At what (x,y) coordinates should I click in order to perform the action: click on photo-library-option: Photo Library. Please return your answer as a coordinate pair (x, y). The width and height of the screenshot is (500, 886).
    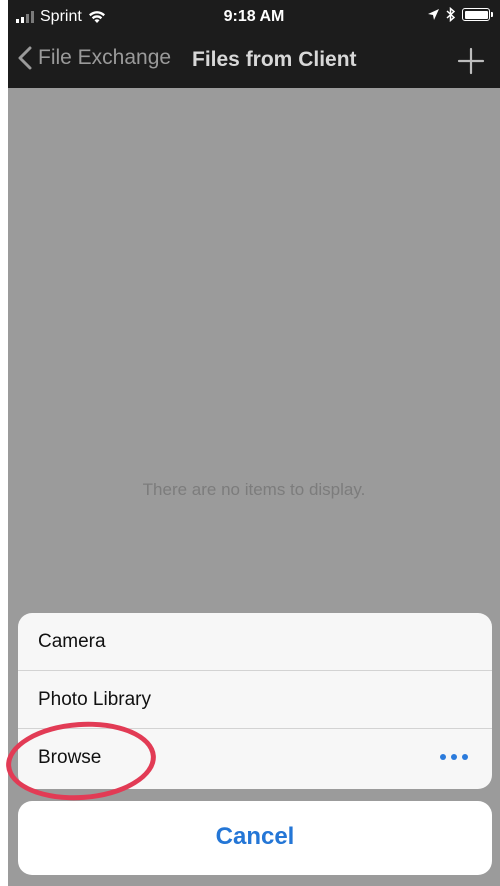
    Looking at the image, I should click on (255, 700).